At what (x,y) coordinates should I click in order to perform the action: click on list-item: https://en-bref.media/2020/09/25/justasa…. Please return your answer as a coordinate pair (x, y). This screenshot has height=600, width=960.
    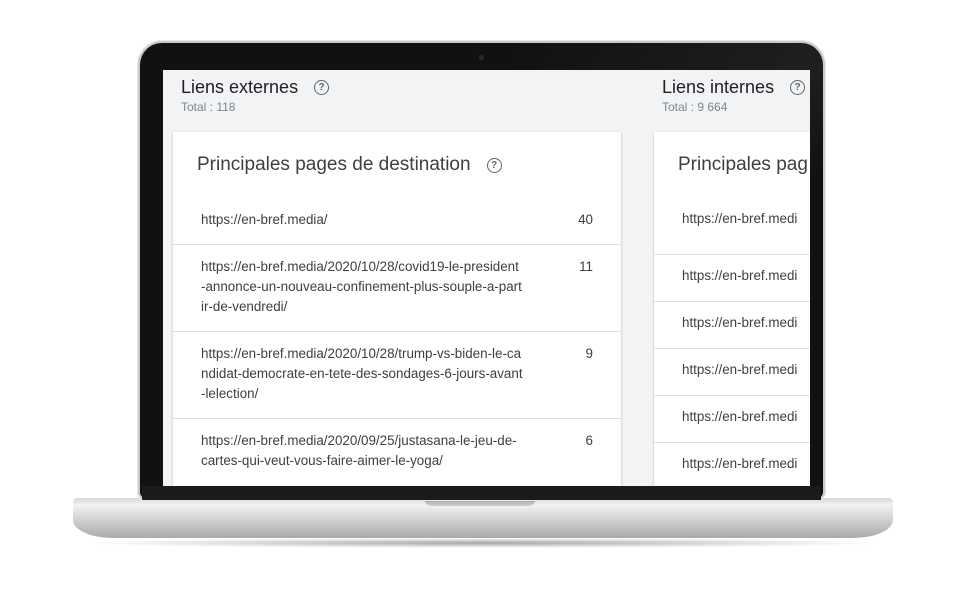
    Looking at the image, I should click on (397, 452).